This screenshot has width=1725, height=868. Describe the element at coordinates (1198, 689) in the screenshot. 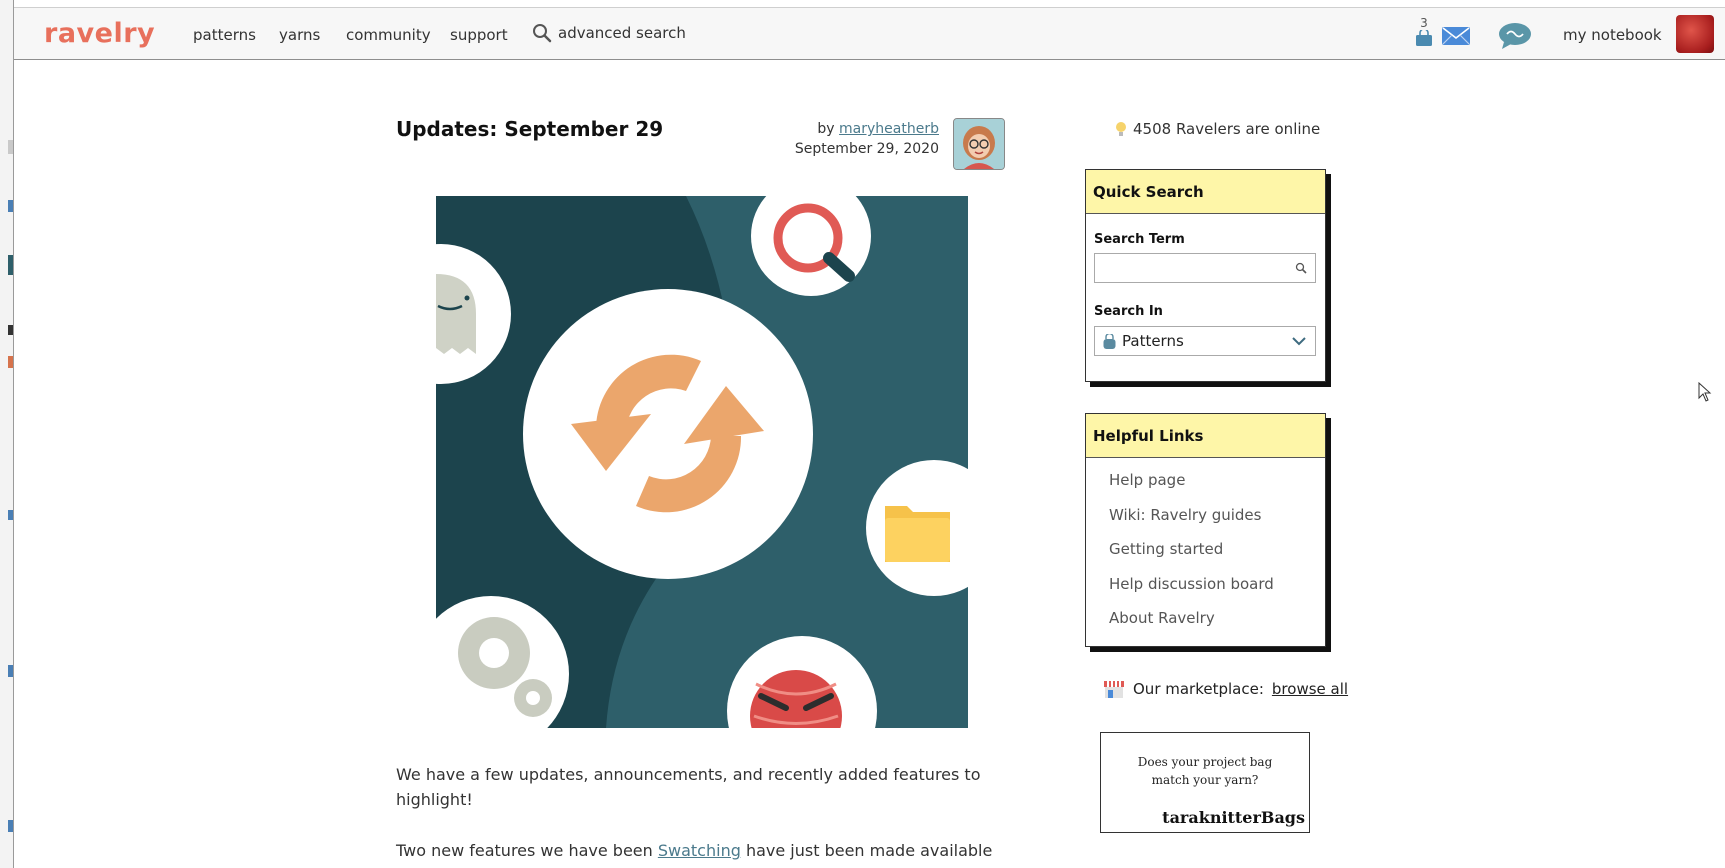

I see `marketplace-label: Our marketplace:` at that location.